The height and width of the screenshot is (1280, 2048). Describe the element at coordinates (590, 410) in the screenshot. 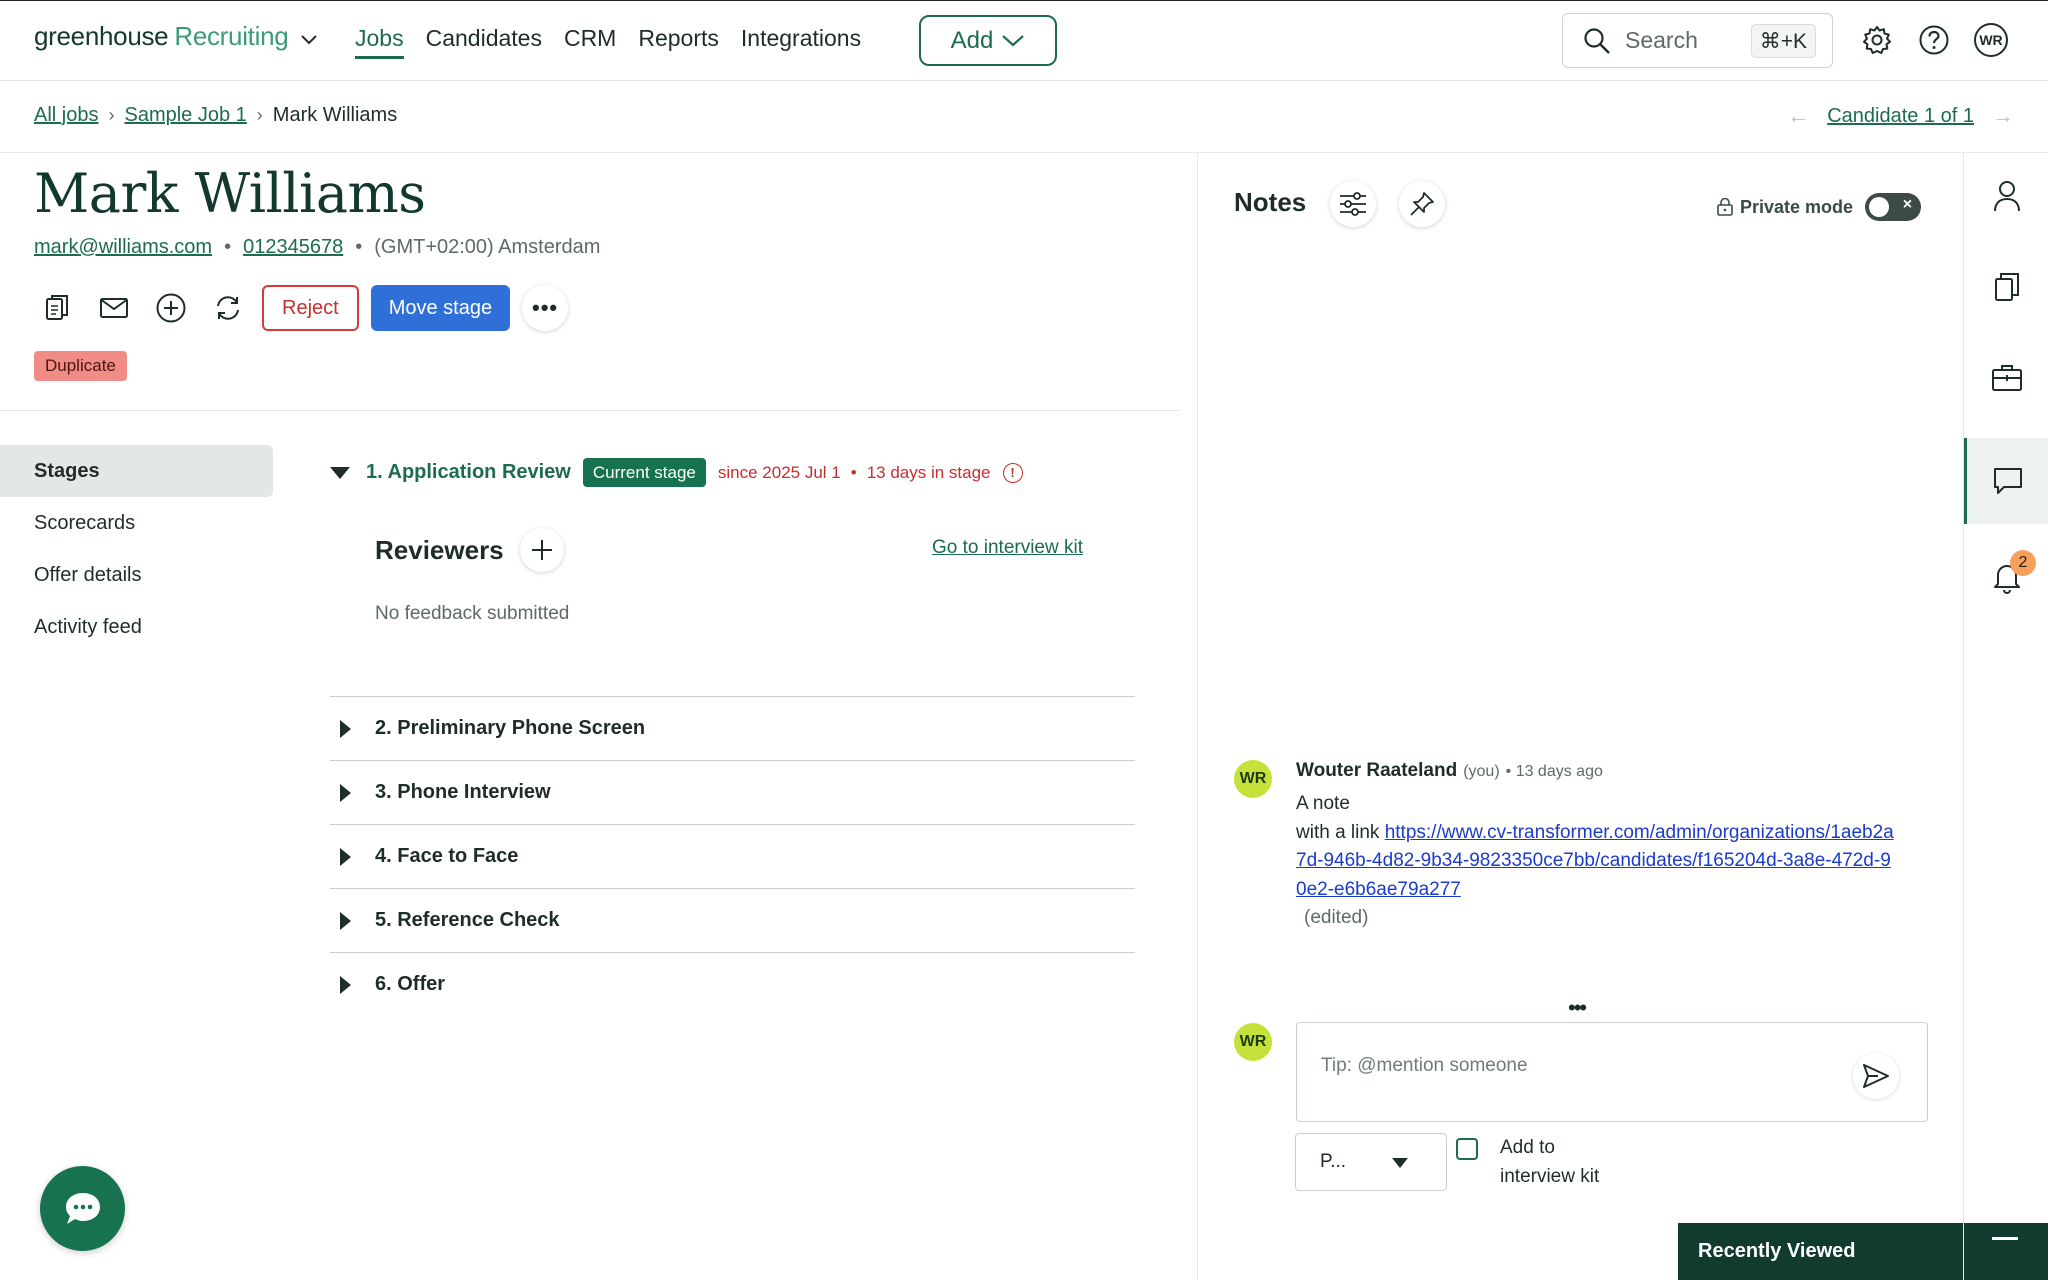

I see `header-divider` at that location.